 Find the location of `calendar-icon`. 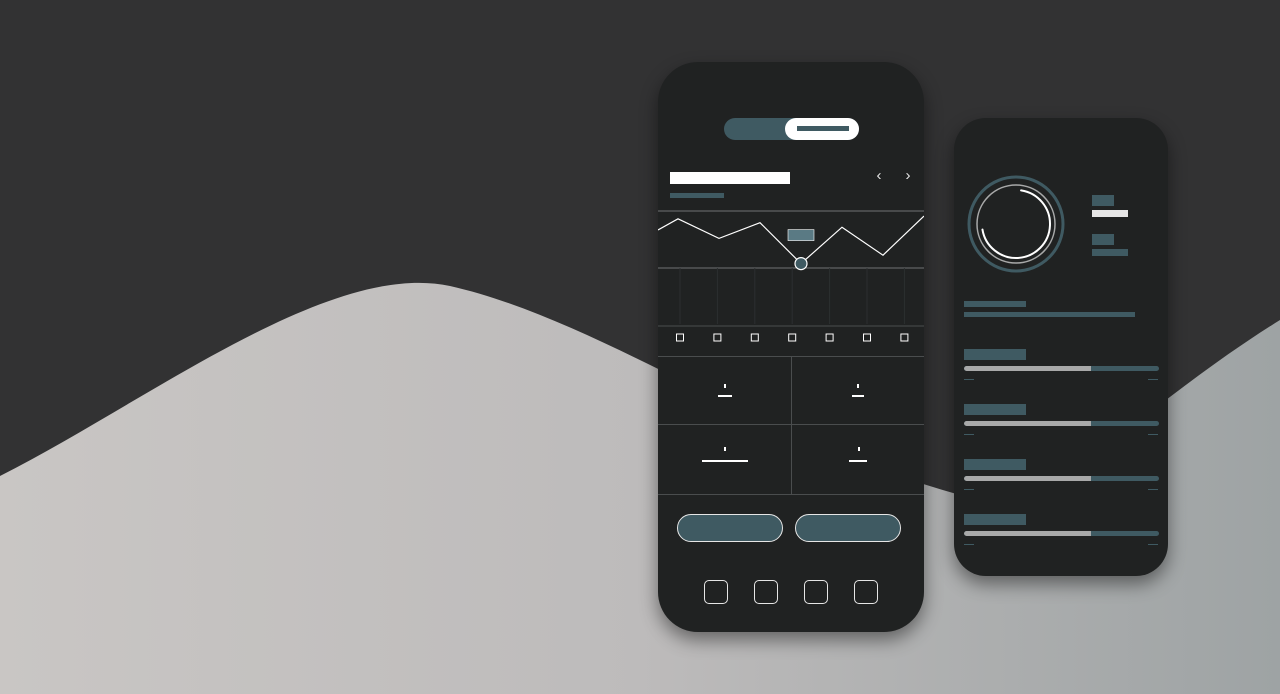

calendar-icon is located at coordinates (816, 592).